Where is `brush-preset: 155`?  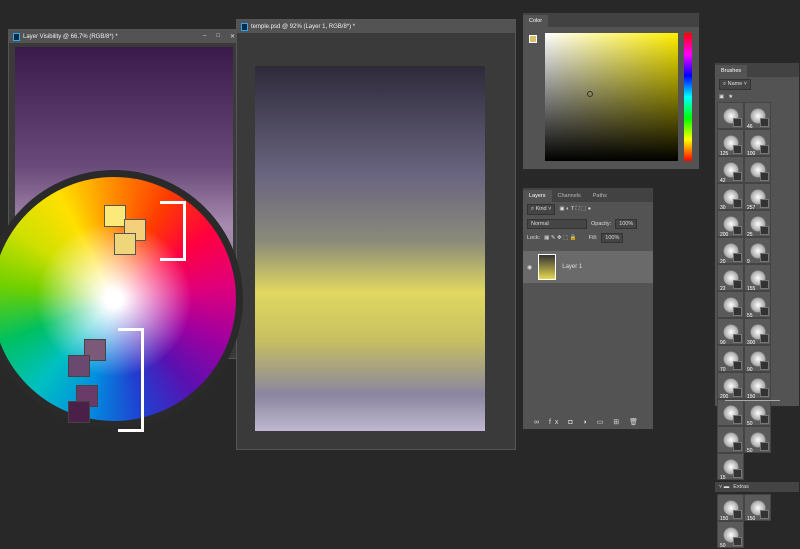 brush-preset: 155 is located at coordinates (757, 278).